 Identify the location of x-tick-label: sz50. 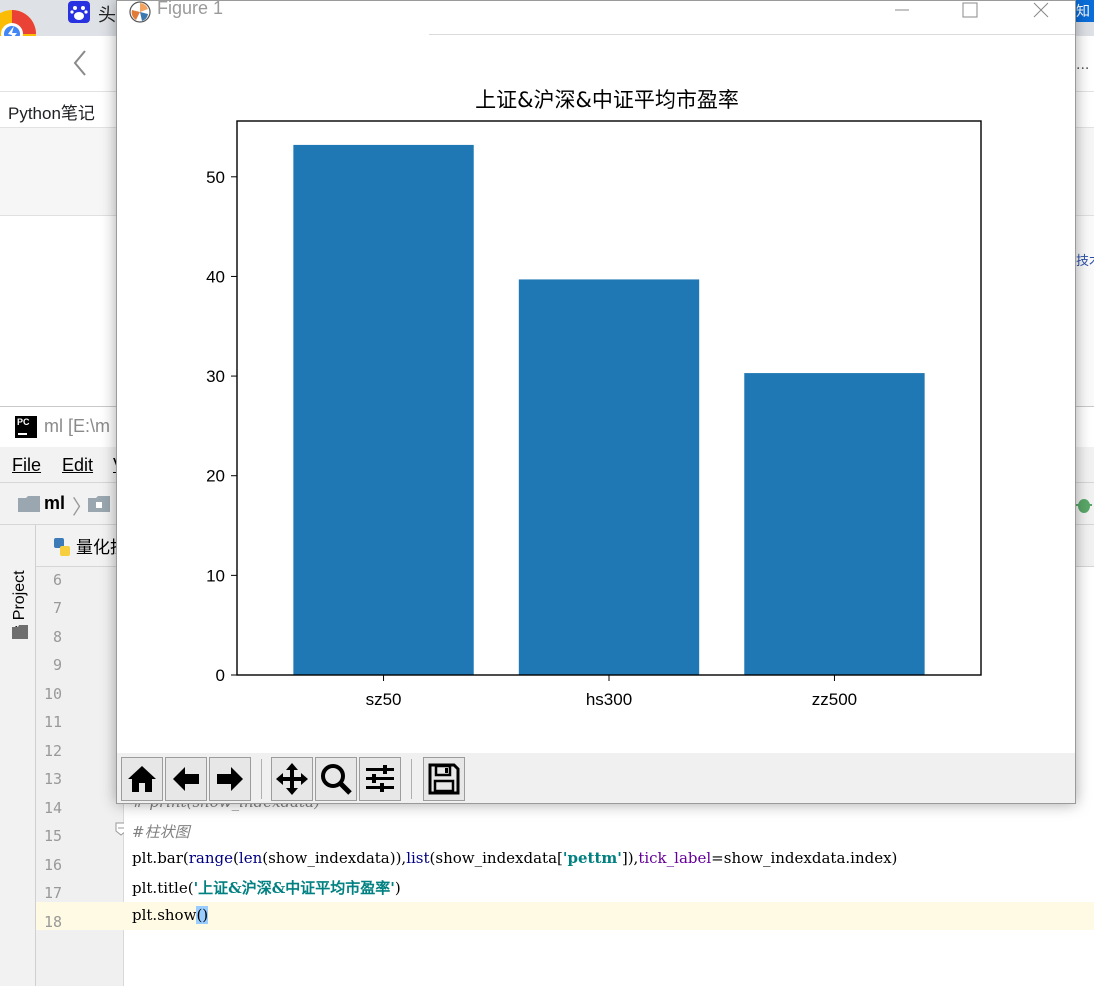
(384, 699).